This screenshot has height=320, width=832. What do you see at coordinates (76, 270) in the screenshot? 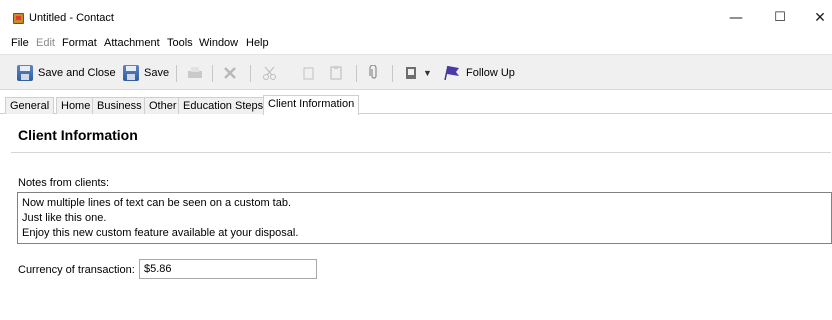
I see `currency-label: Currency of transaction:` at bounding box center [76, 270].